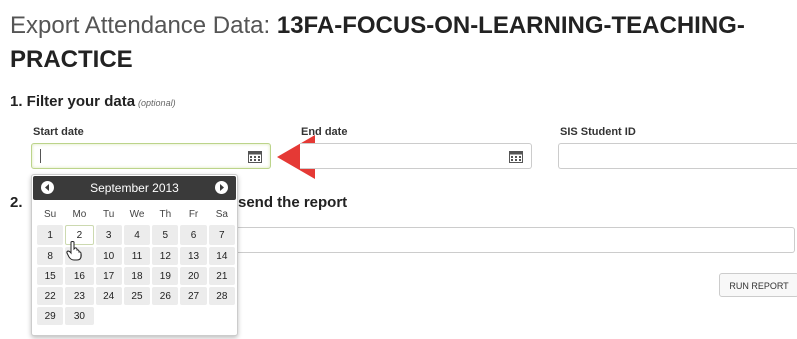 The width and height of the screenshot is (797, 339). I want to click on calendar-day: 17, so click(108, 276).